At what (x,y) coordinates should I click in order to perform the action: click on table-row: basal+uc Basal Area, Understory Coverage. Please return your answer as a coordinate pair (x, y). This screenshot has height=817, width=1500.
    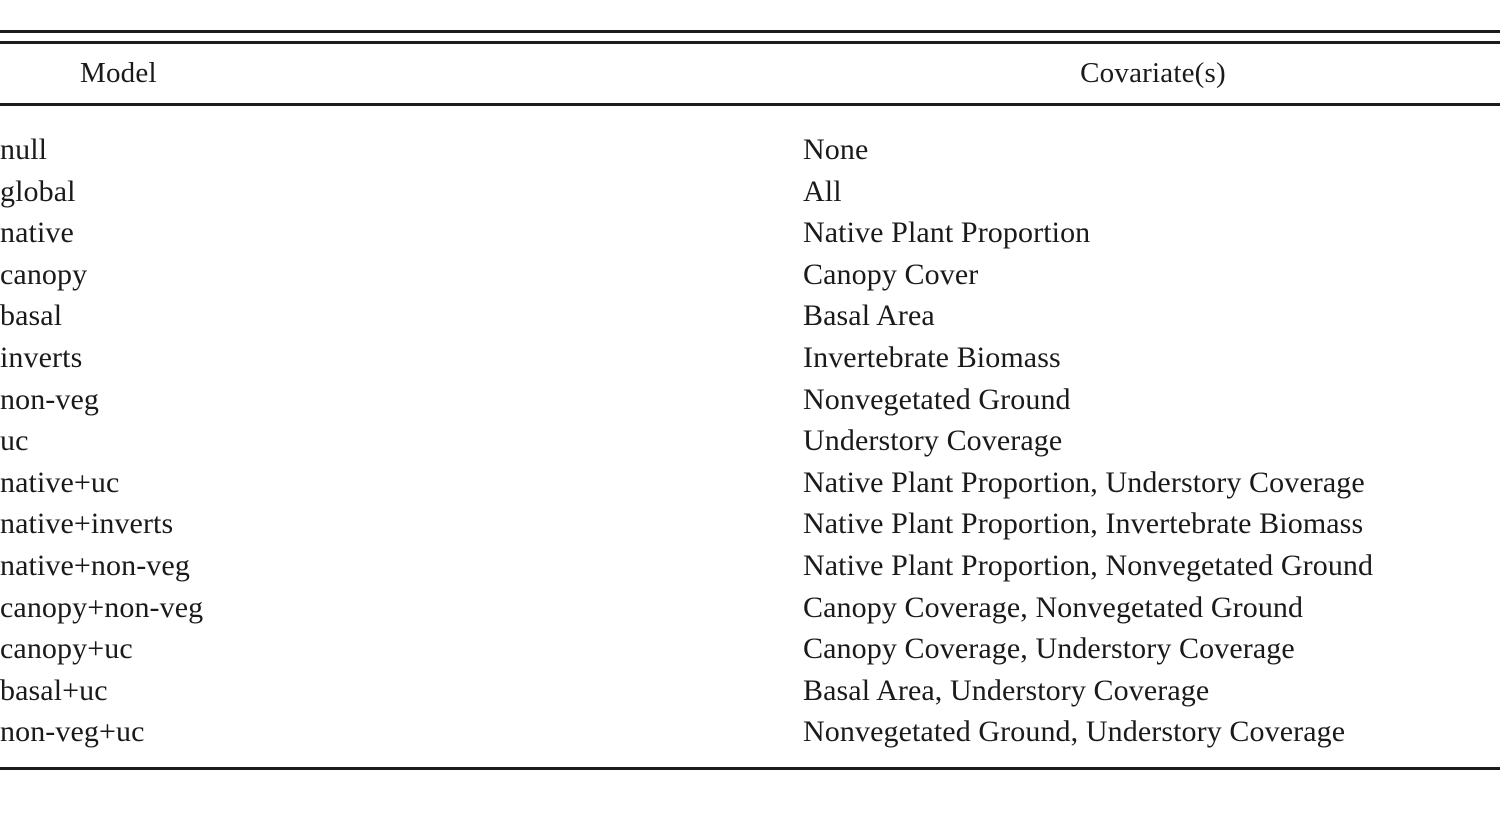
    Looking at the image, I should click on (750, 693).